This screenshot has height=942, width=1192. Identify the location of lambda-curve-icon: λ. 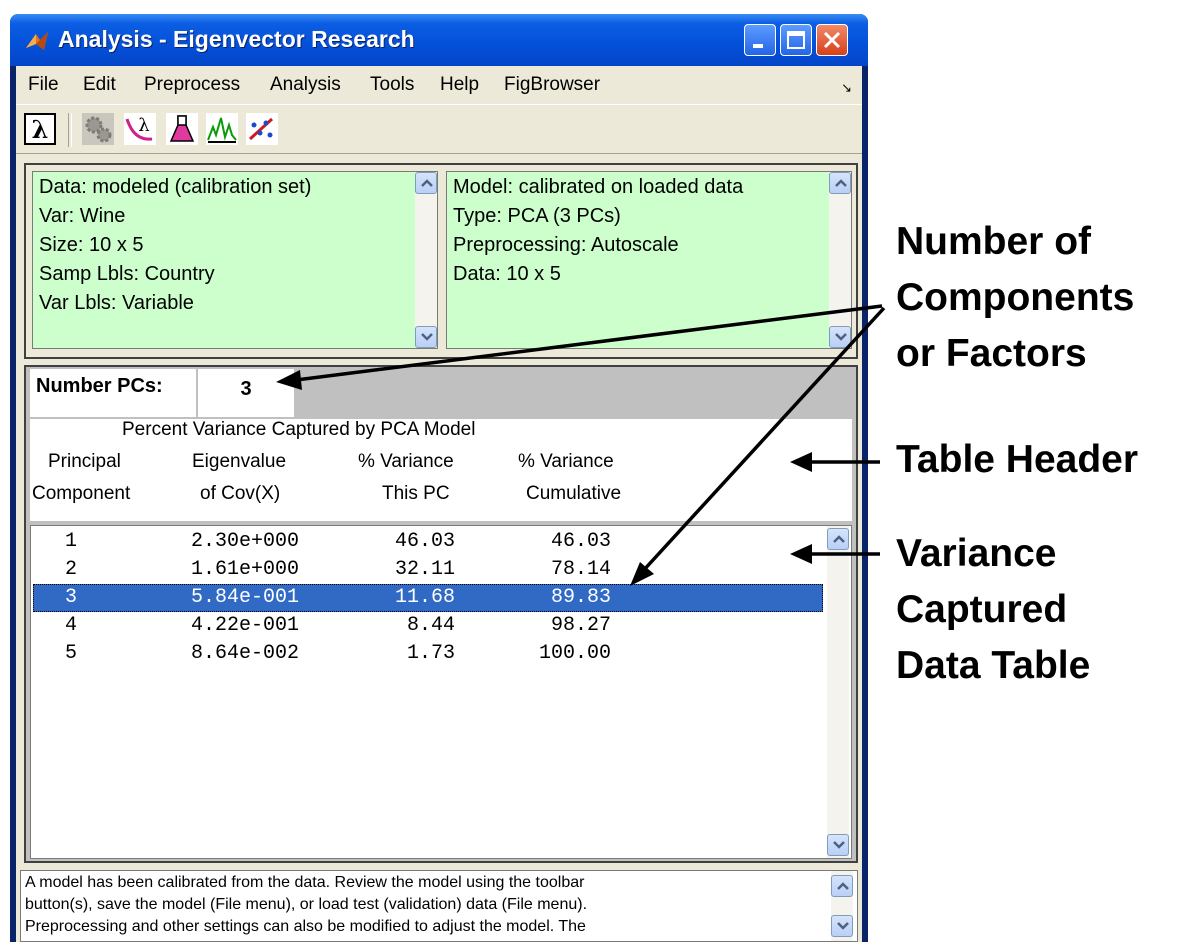
(140, 129).